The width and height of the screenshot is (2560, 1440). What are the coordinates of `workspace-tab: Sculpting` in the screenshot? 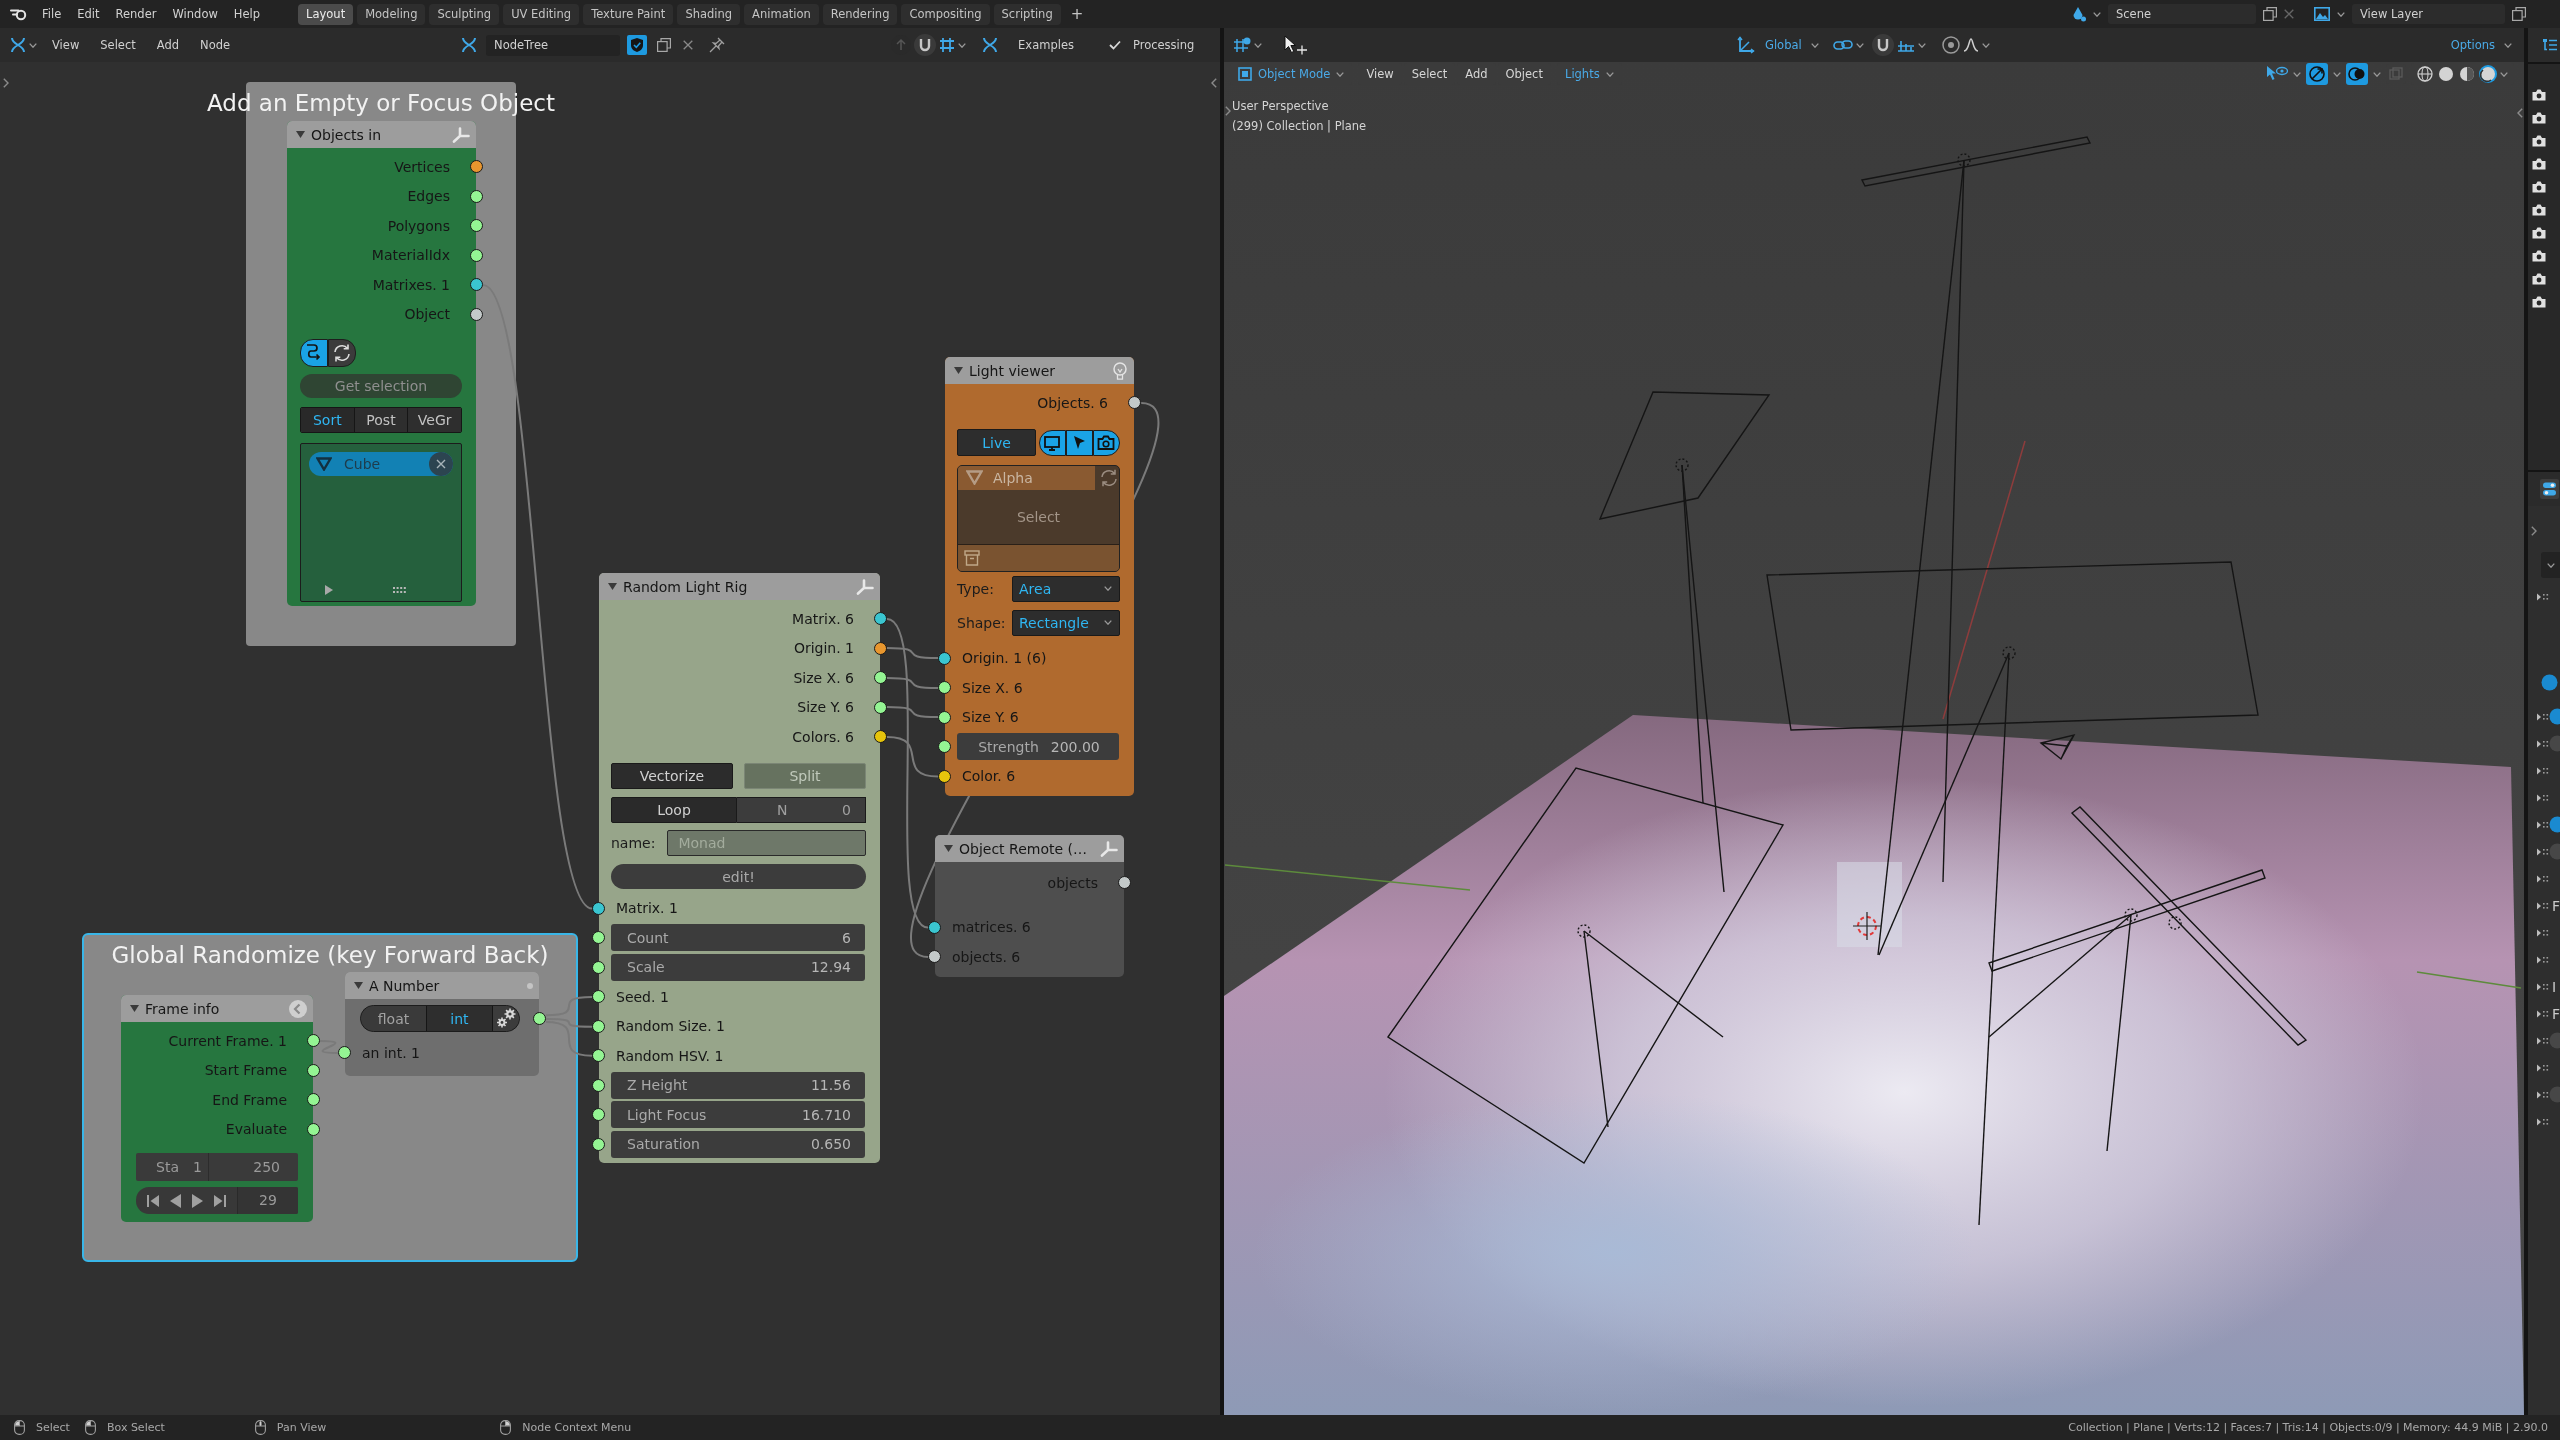 It's located at (464, 14).